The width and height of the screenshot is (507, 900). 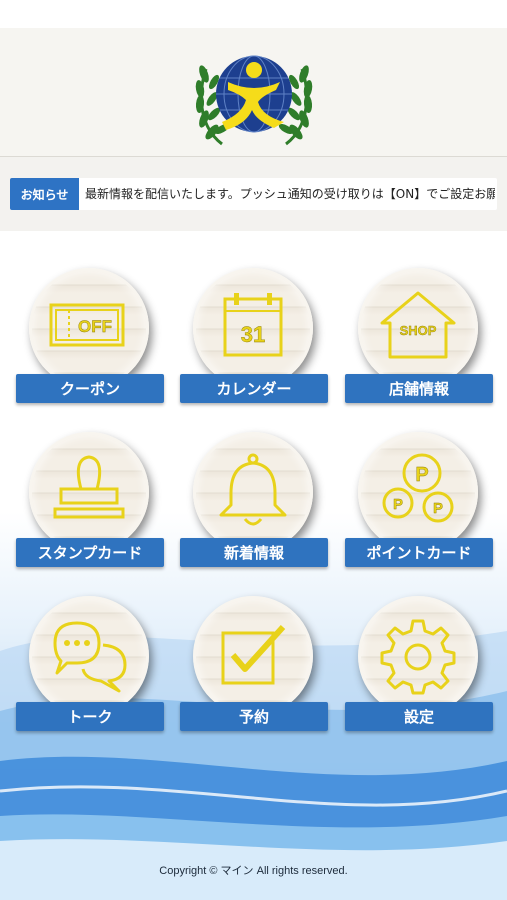 I want to click on menu-reservation: 予約, so click(x=254, y=666).